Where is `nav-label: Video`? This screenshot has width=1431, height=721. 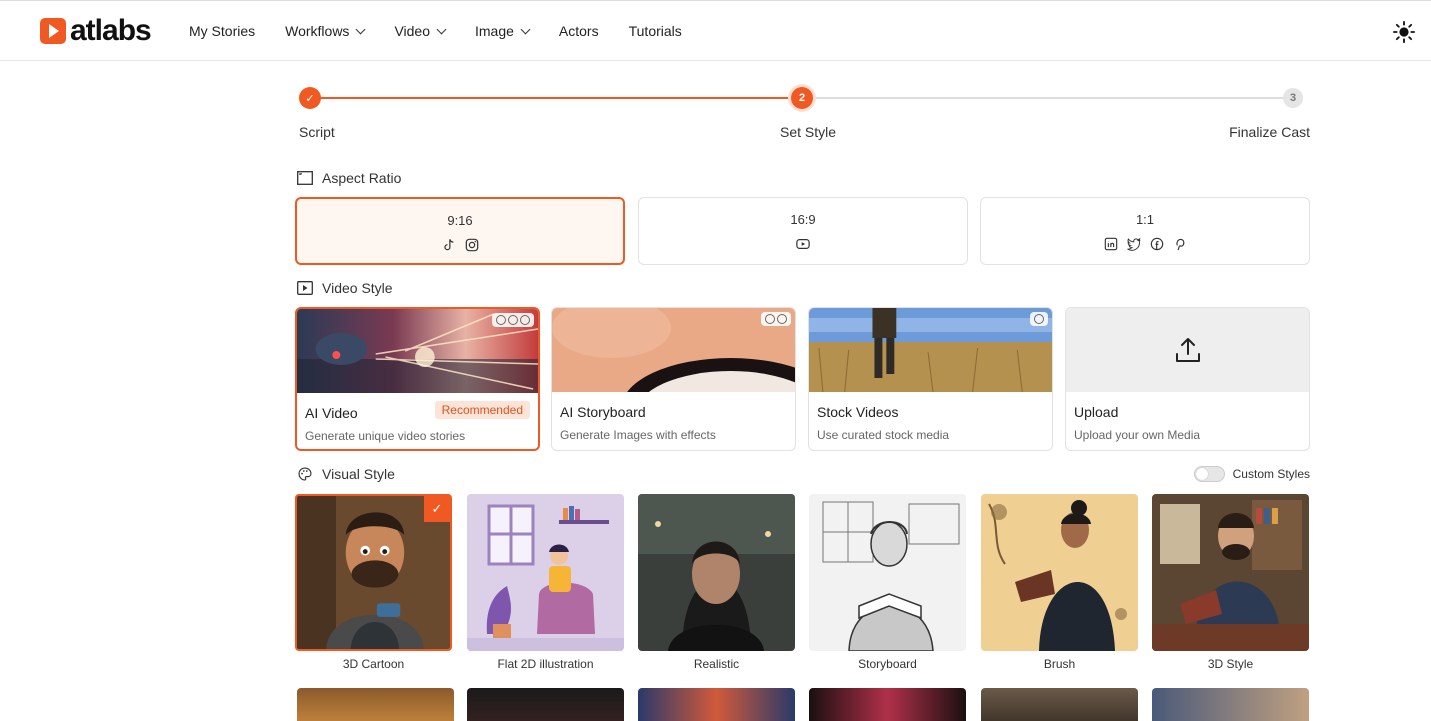
nav-label: Video is located at coordinates (412, 31).